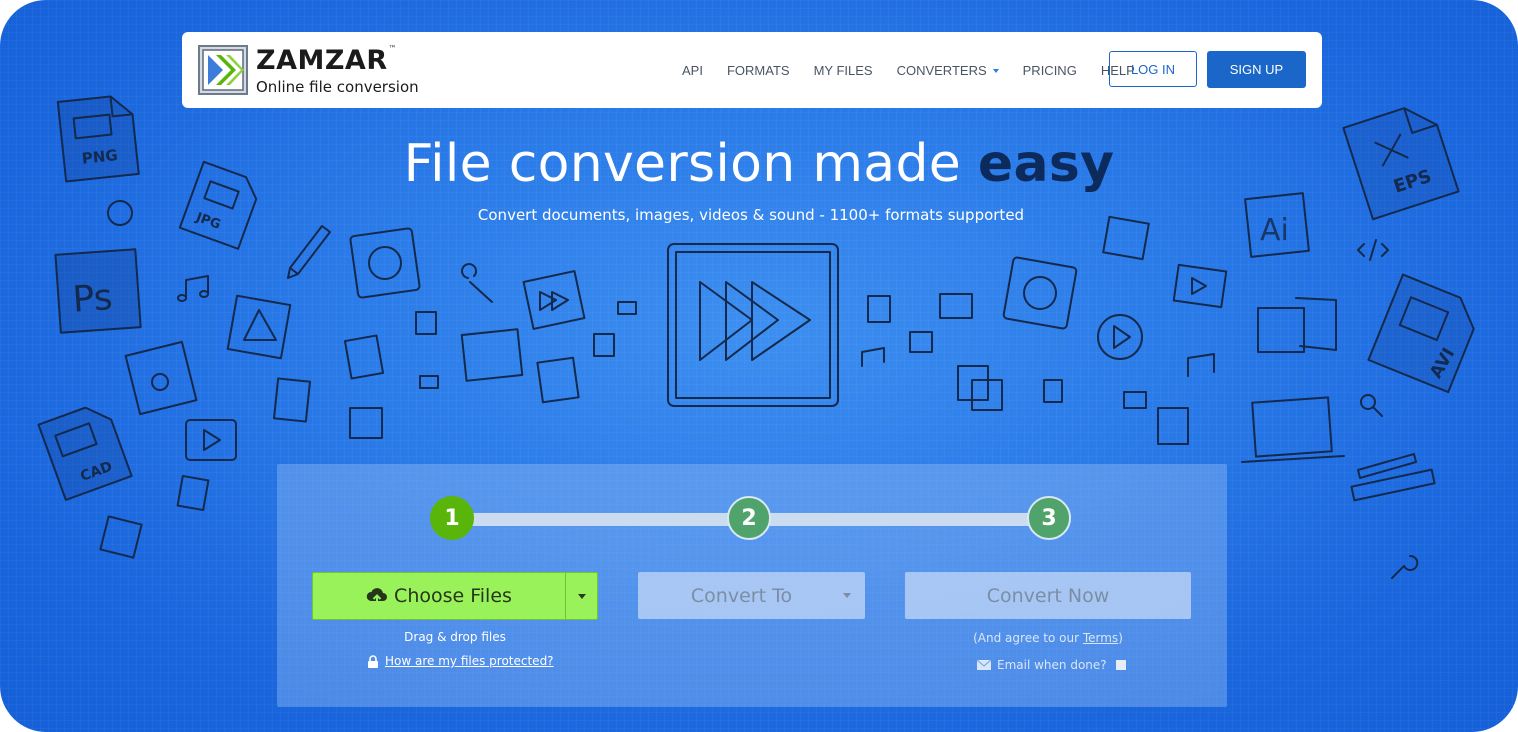 The height and width of the screenshot is (732, 1518). I want to click on email-when-done-row: Email when done?, so click(1051, 665).